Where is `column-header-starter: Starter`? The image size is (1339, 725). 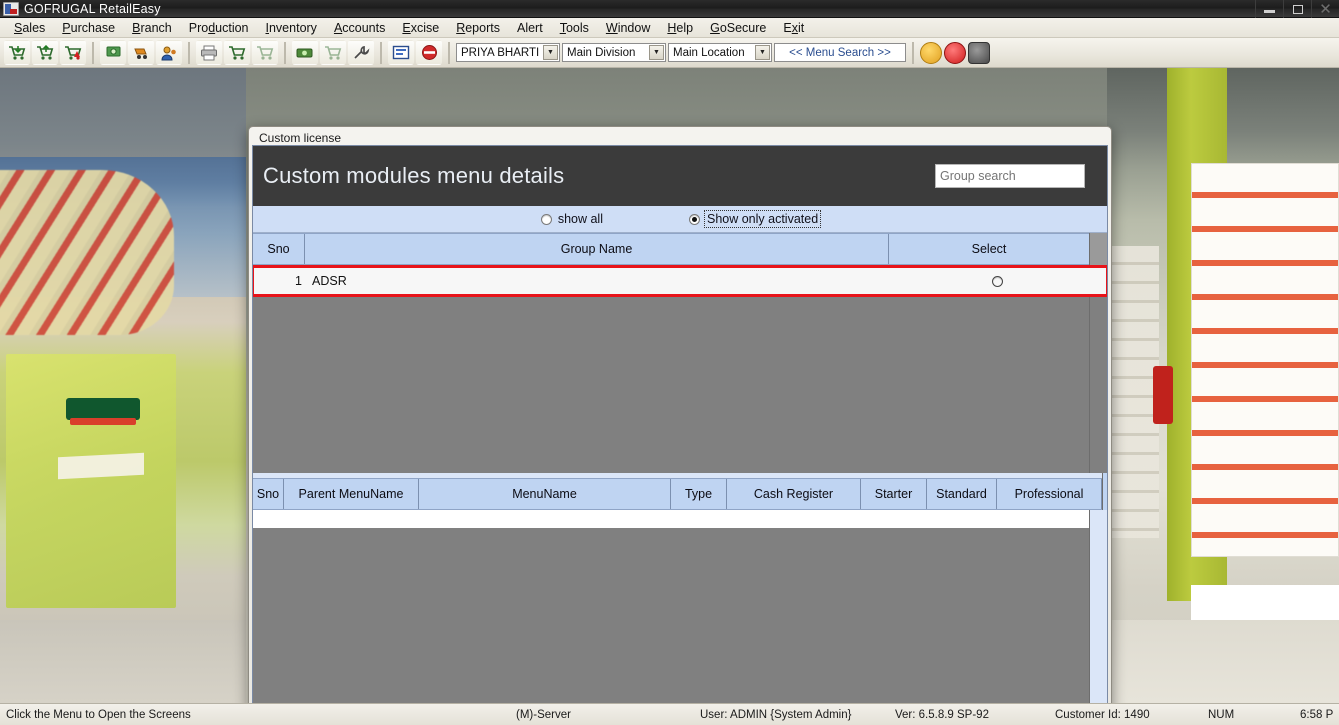
column-header-starter: Starter is located at coordinates (894, 493).